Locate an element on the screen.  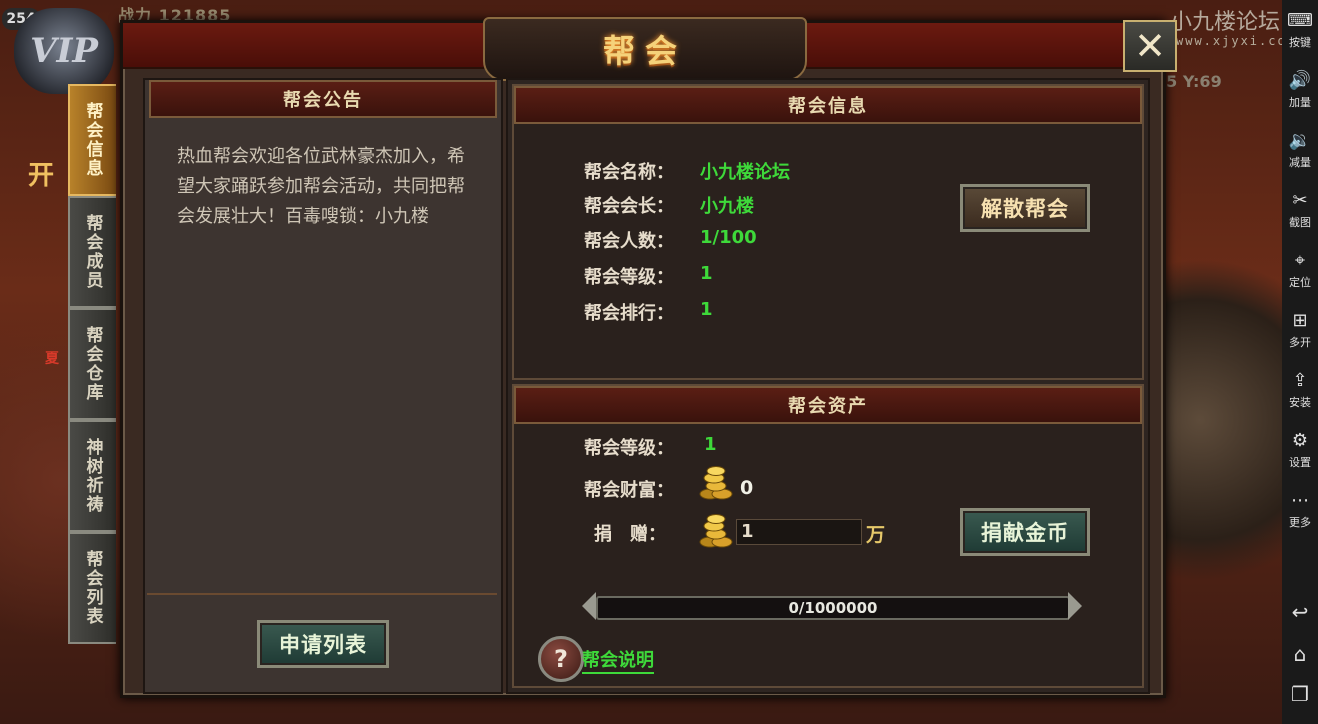
guild-leader-label: 帮会会长： is located at coordinates (629, 206).